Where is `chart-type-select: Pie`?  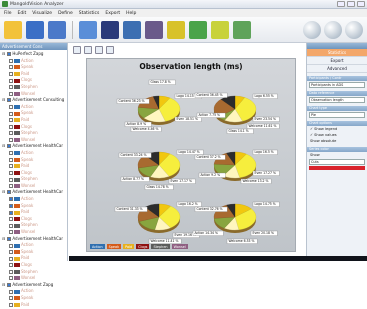 chart-type-select: Pie is located at coordinates (337, 115).